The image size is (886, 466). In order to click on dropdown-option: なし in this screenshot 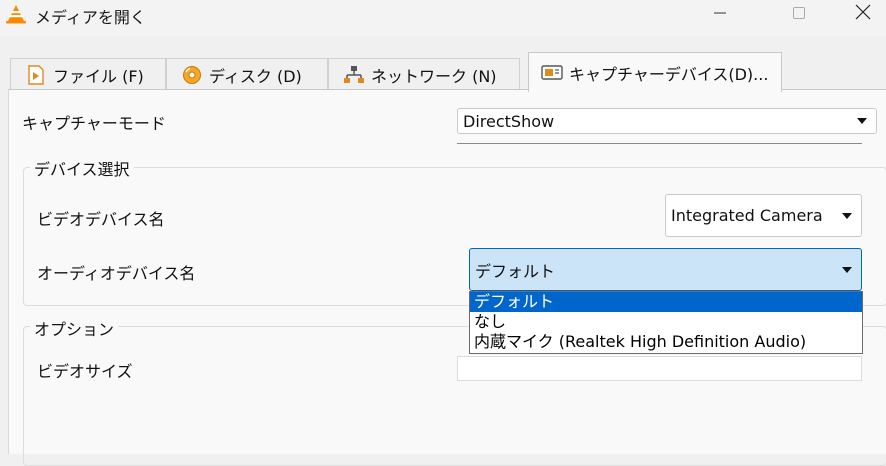, I will do `click(666, 322)`.